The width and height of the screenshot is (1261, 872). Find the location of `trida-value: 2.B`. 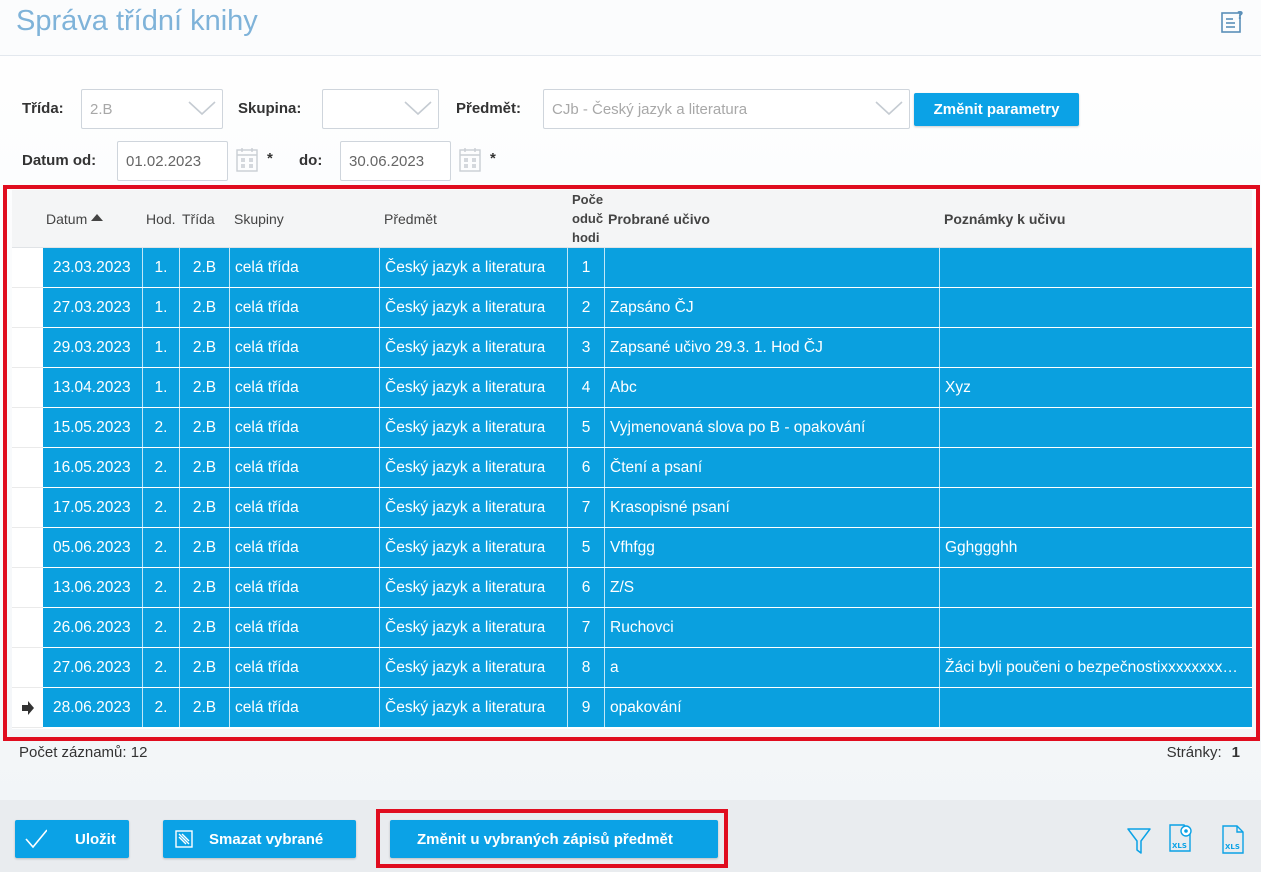

trida-value: 2.B is located at coordinates (101, 109).